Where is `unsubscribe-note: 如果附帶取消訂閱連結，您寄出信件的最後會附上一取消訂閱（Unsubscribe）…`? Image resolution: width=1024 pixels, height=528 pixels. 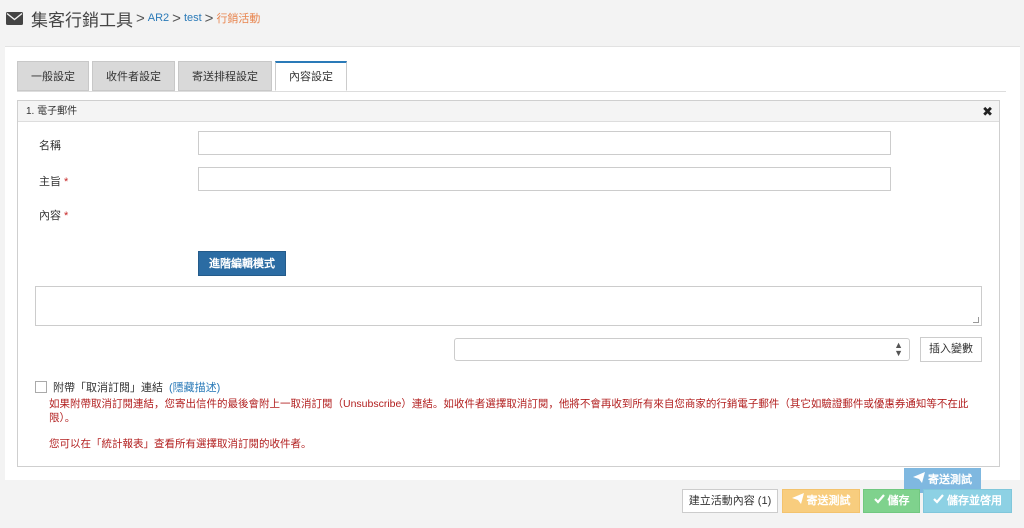
unsubscribe-note: 如果附帶取消訂閱連結，您寄出信件的最後會附上一取消訂閱（Unsubscribe）… is located at coordinates (509, 411).